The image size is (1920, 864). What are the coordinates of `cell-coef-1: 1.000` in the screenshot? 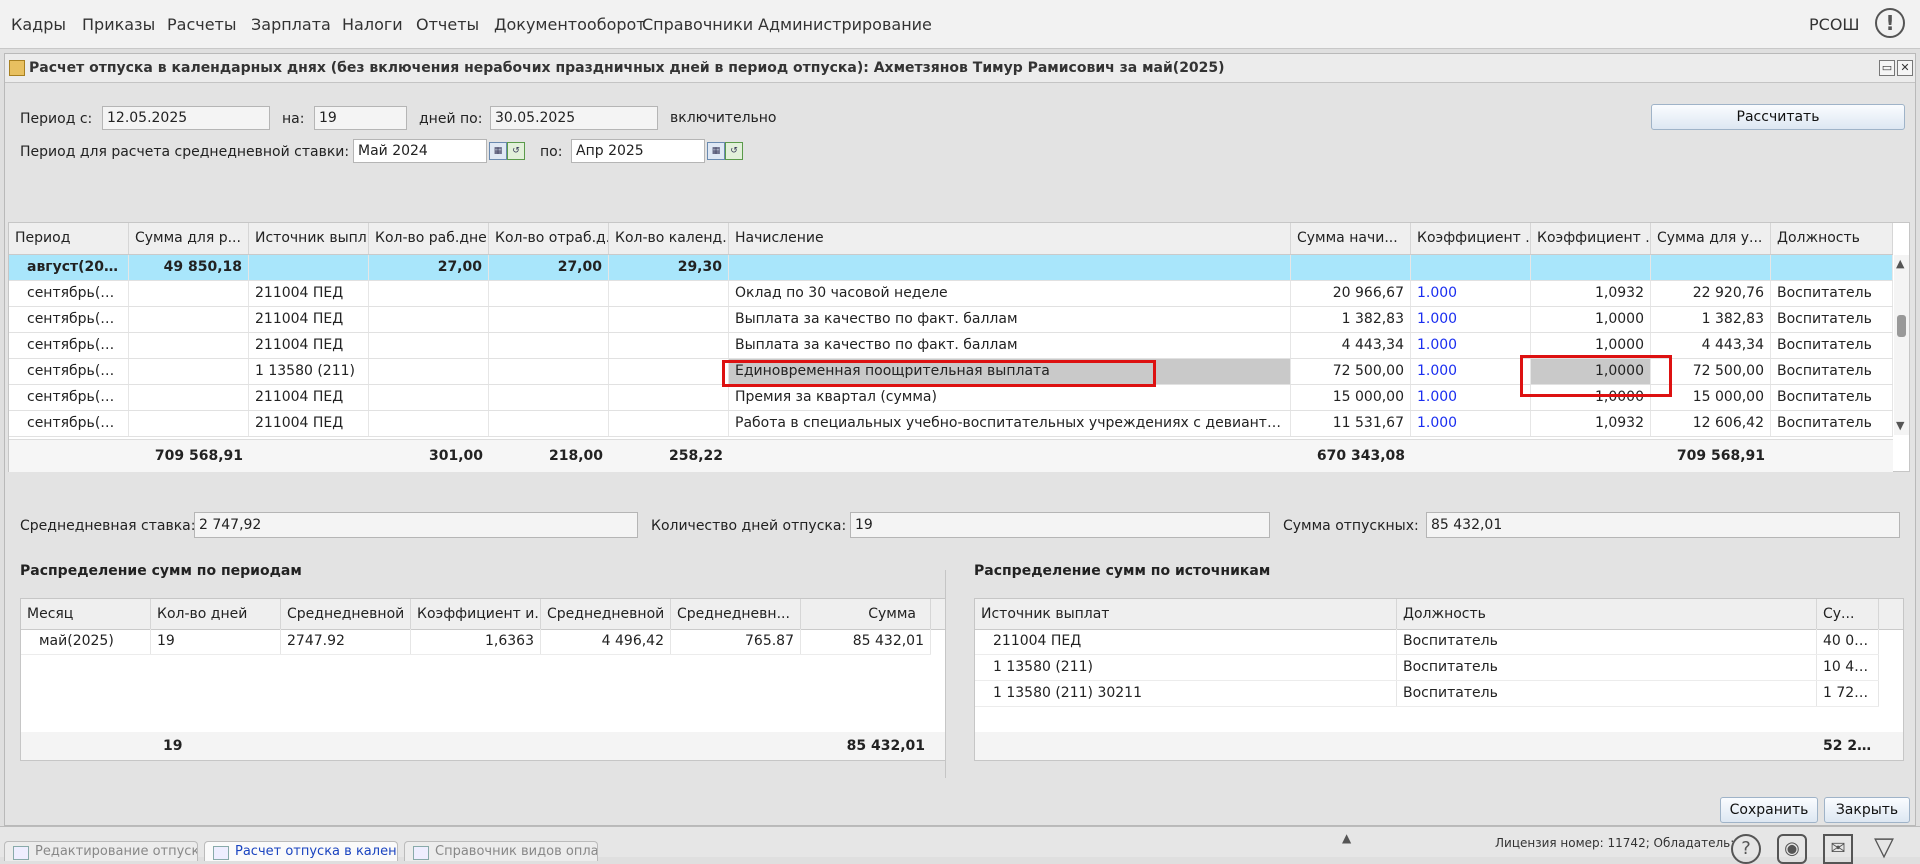 It's located at (1471, 319).